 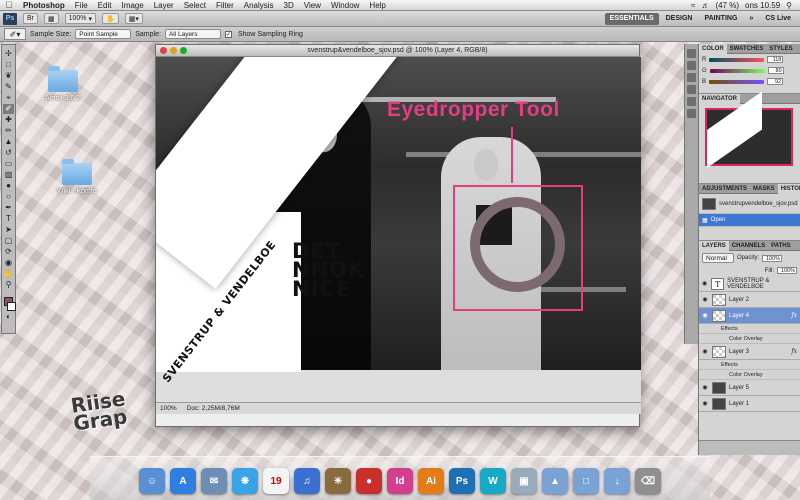 I want to click on illustrator-icon: Ai, so click(x=431, y=481).